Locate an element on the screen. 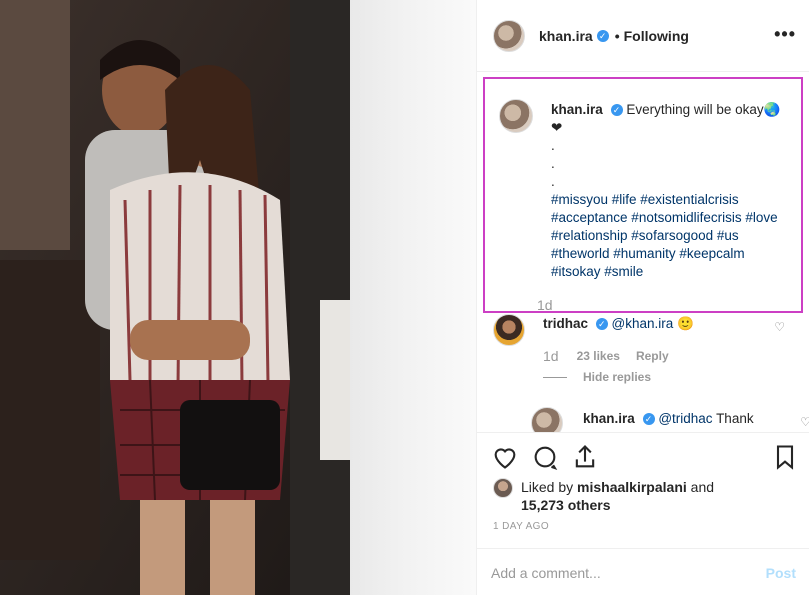 The width and height of the screenshot is (809, 595). reply-body: Thank is located at coordinates (735, 418).